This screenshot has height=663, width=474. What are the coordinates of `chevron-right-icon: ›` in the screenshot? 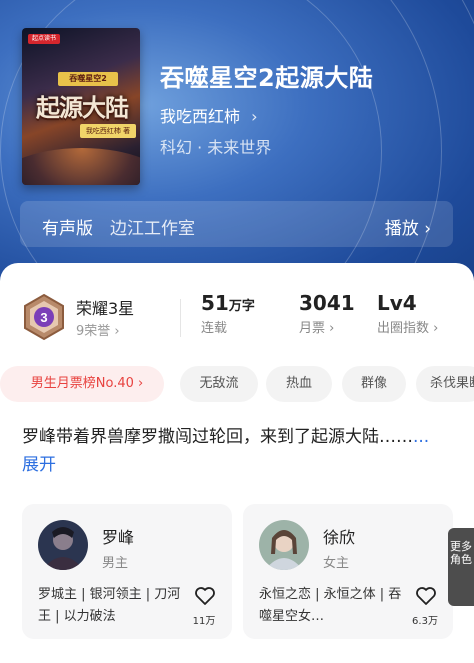 It's located at (254, 116).